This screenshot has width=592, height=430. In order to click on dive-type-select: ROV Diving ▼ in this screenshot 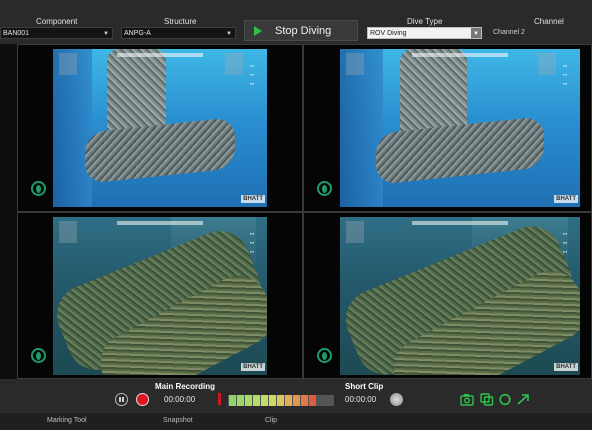, I will do `click(424, 33)`.